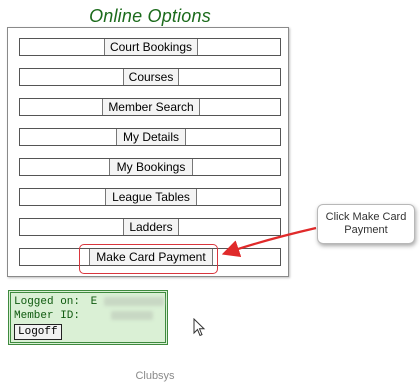 This screenshot has height=385, width=420. I want to click on menu-item-label: My Details, so click(151, 137).